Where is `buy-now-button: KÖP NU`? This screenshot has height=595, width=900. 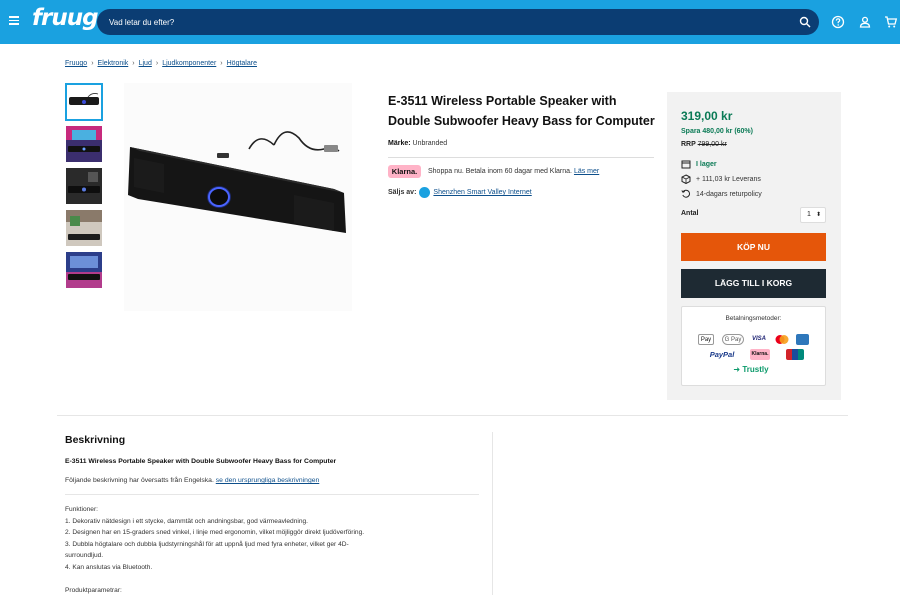 buy-now-button: KÖP NU is located at coordinates (753, 247).